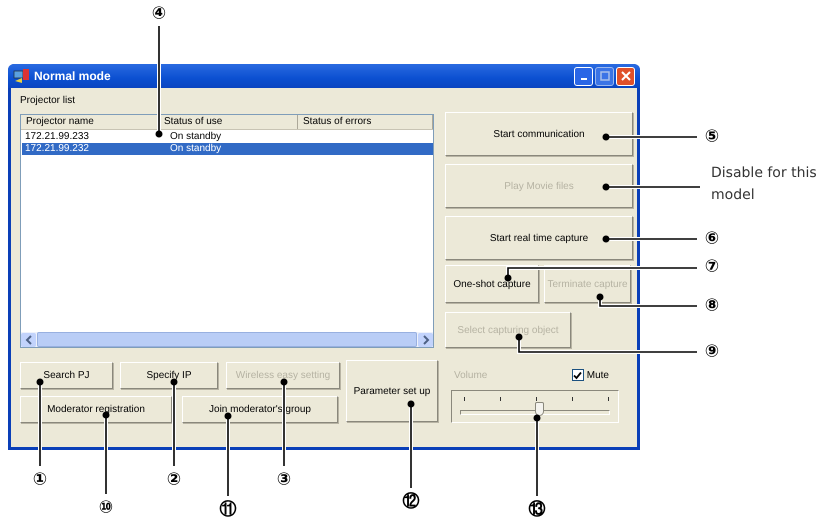 The image size is (830, 518). I want to click on close-button, so click(625, 76).